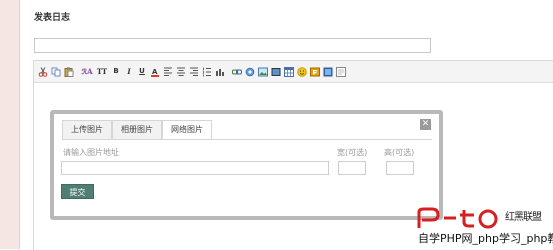  What do you see at coordinates (142, 72) in the screenshot?
I see `underline-icon: U` at bounding box center [142, 72].